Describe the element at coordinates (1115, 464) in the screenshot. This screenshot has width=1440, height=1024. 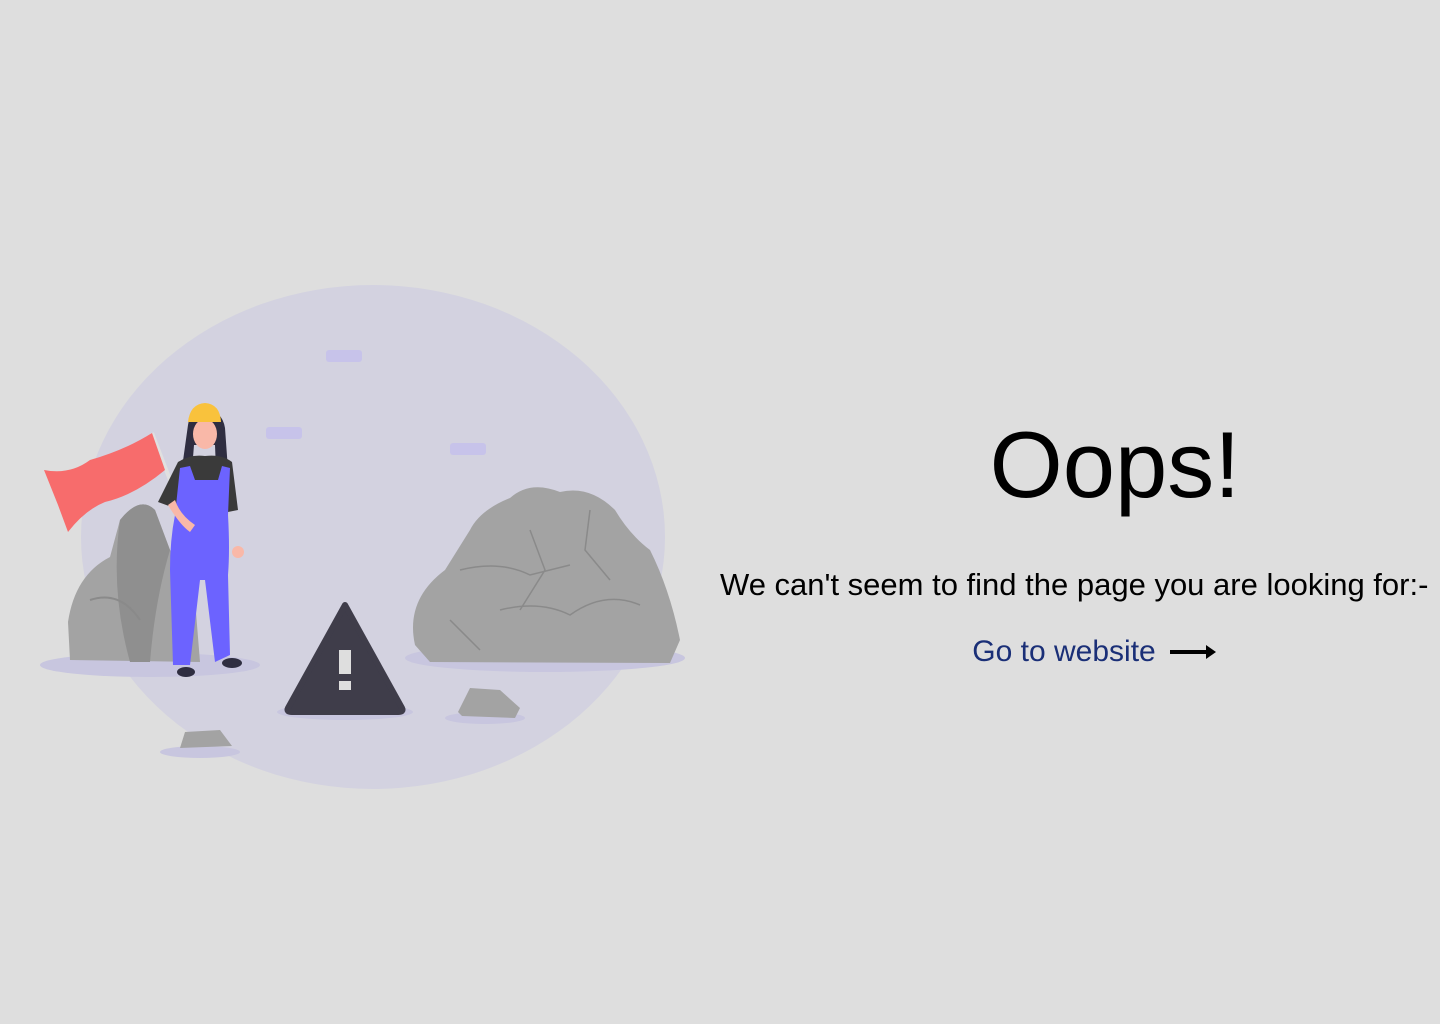
I see `page-title: Oops!` at that location.